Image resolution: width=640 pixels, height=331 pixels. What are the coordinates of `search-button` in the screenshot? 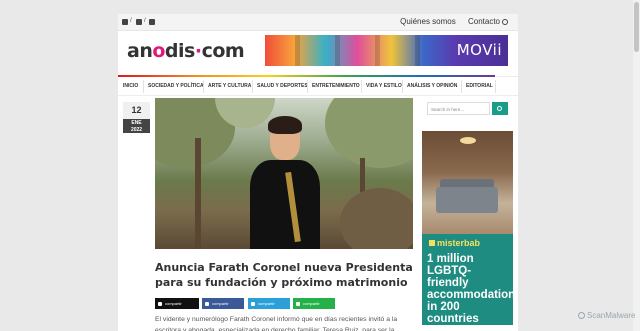 It's located at (500, 108).